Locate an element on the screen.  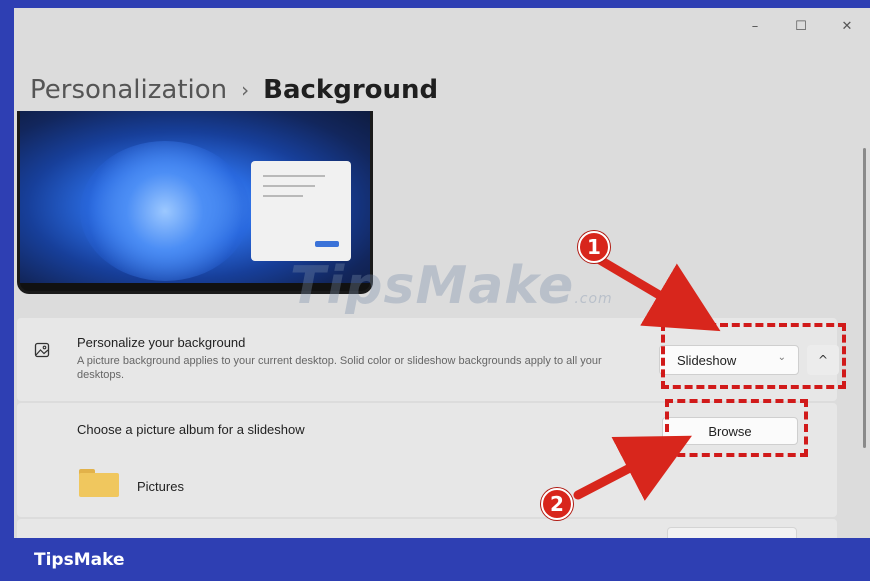
preview-window is located at coordinates (301, 211).